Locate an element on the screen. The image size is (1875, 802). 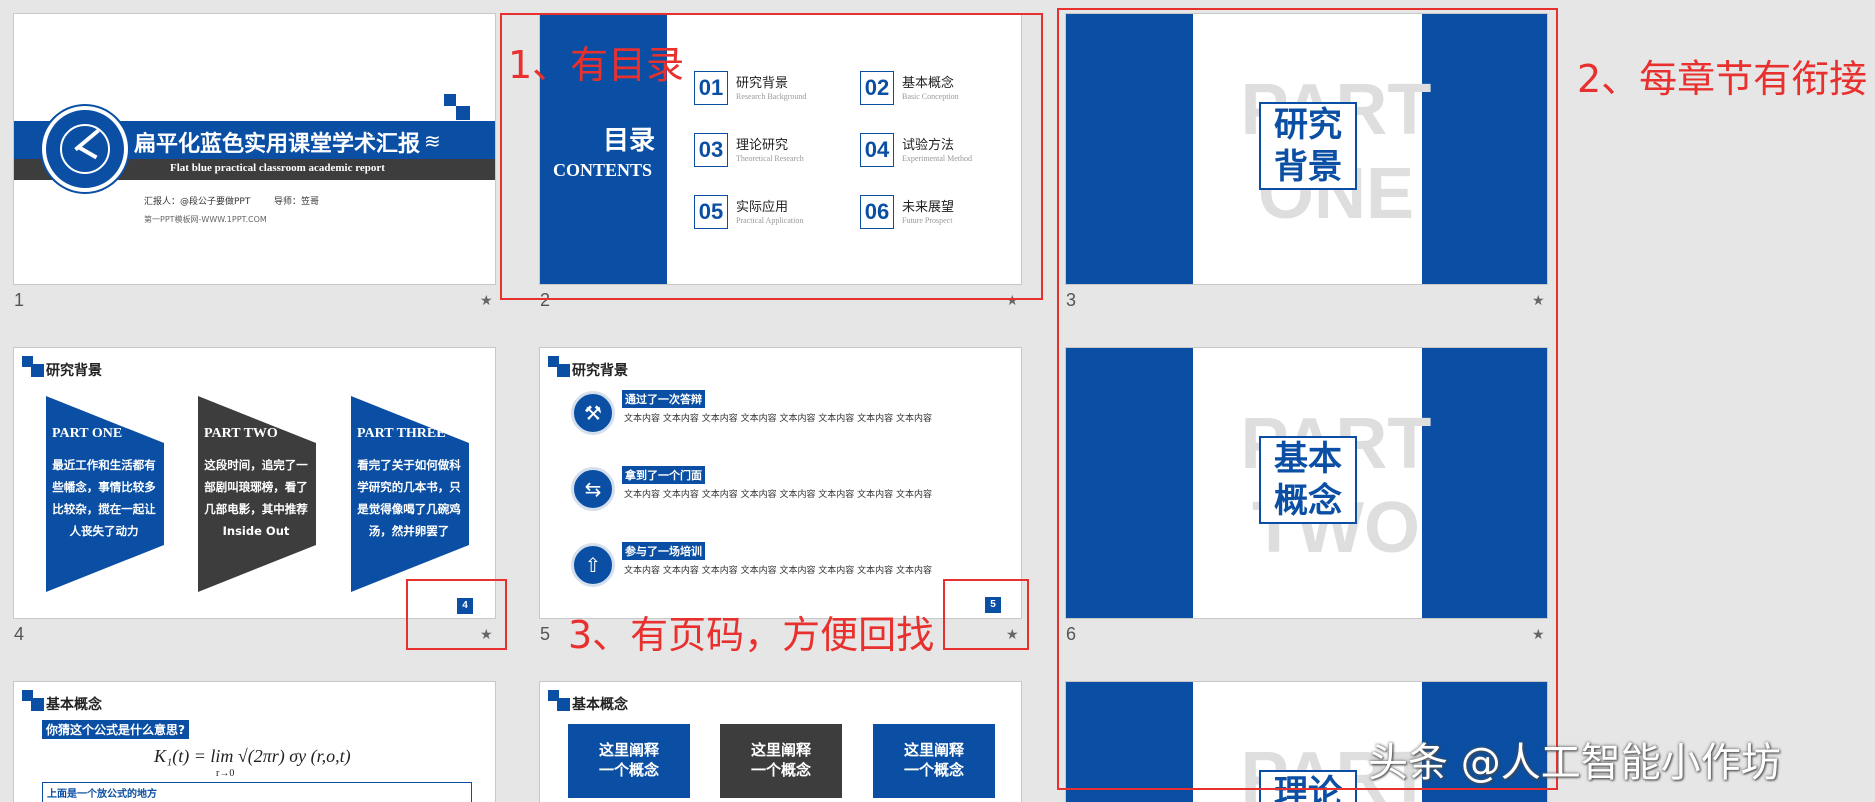
row-label: 拿到了一个门面 is located at coordinates (663, 475).